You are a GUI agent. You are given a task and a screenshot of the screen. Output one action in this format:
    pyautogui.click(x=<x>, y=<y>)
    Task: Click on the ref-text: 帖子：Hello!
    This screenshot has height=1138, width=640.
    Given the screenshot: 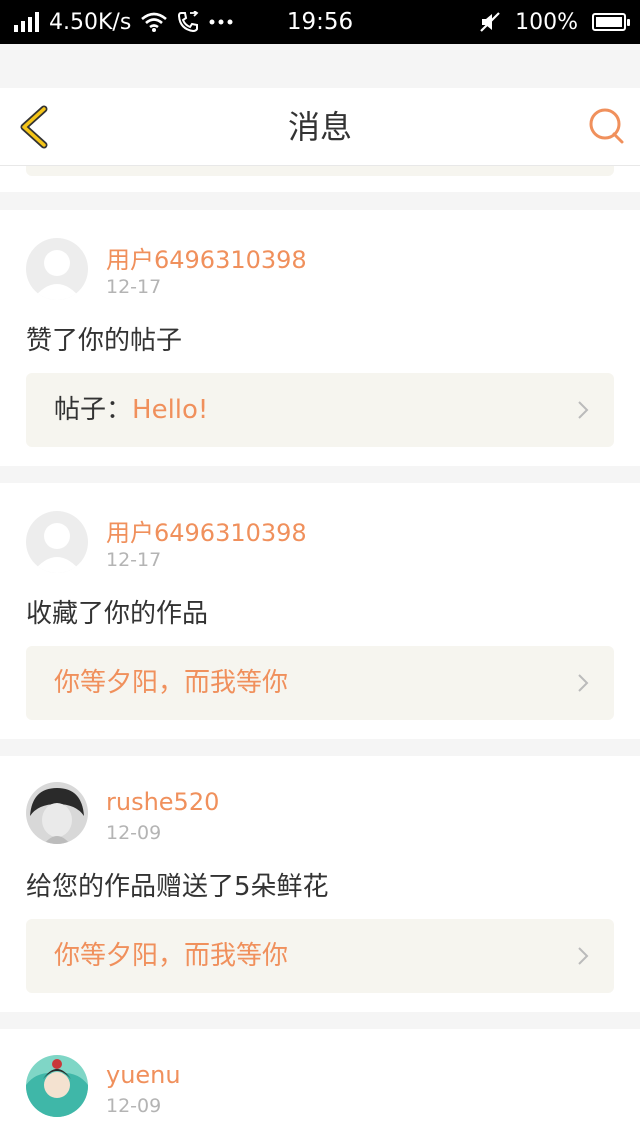 What is the action you would take?
    pyautogui.click(x=131, y=410)
    